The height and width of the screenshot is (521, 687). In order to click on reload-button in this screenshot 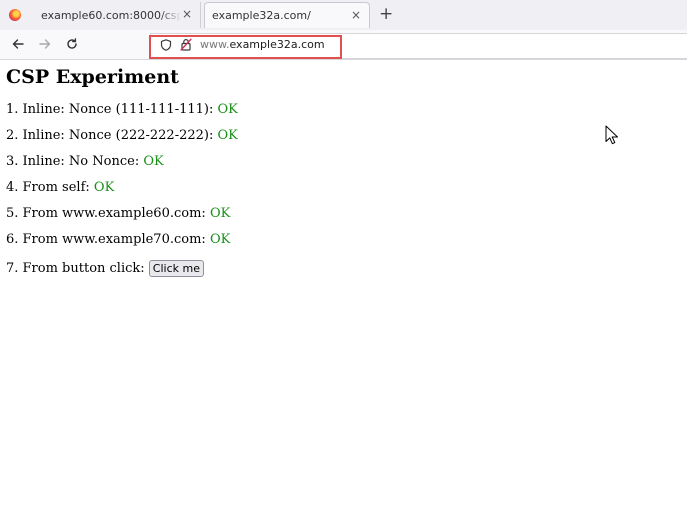, I will do `click(72, 44)`.